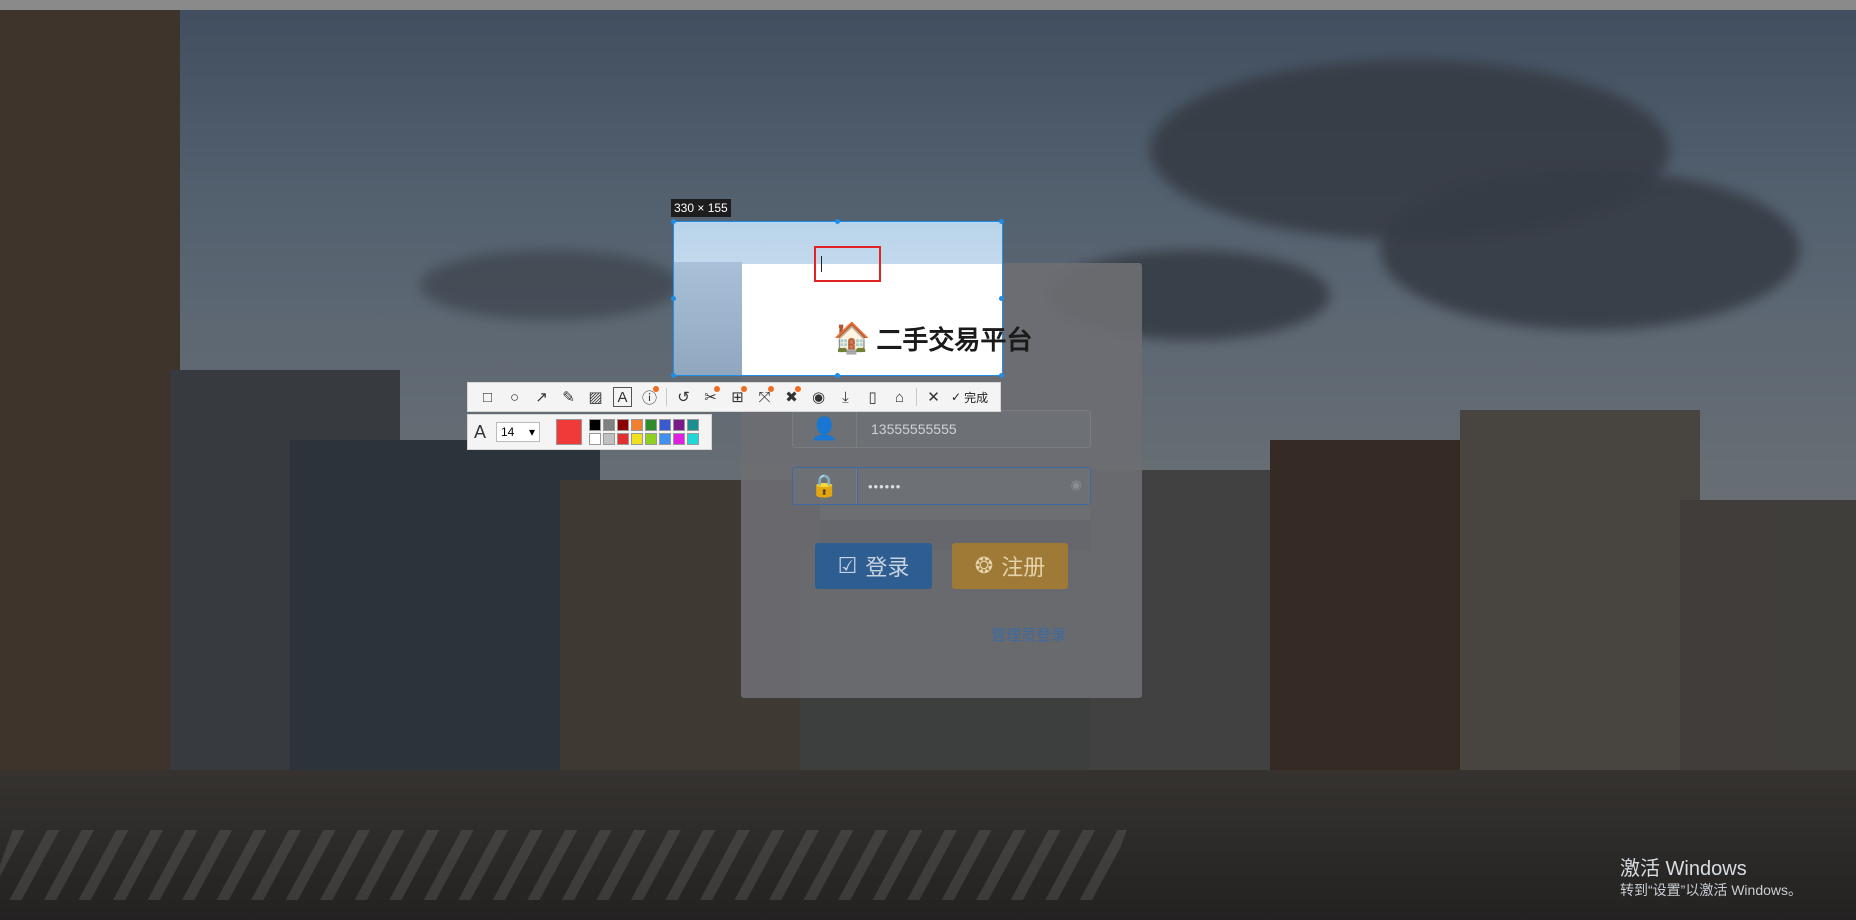  What do you see at coordinates (673, 375) in the screenshot?
I see `resize-handle-bl` at bounding box center [673, 375].